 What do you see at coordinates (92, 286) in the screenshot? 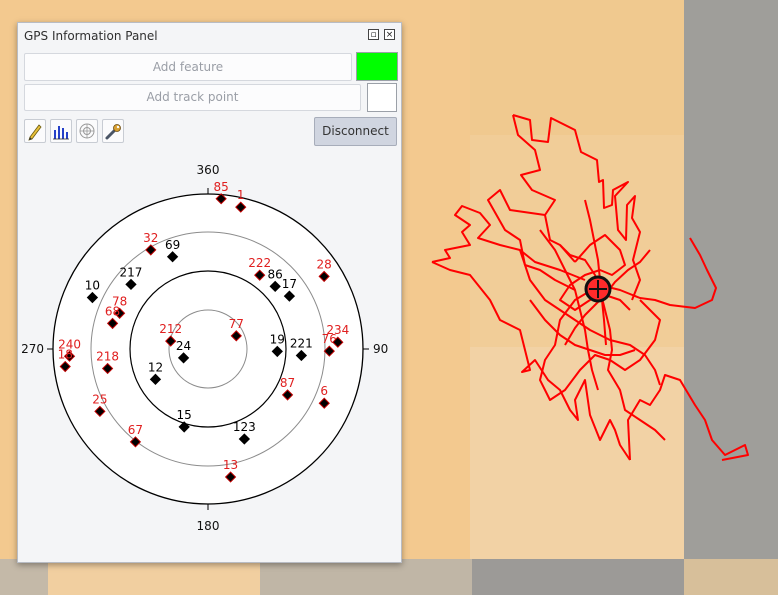
I see `satellite-prn-label: 10` at bounding box center [92, 286].